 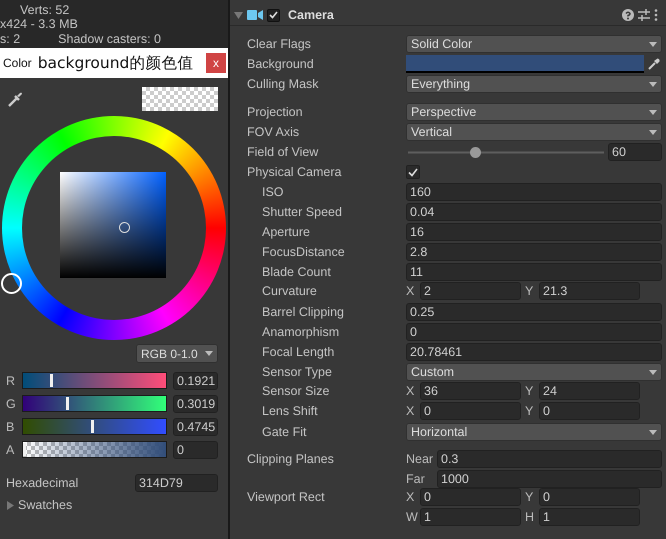 What do you see at coordinates (534, 232) in the screenshot?
I see `number-field: 16` at bounding box center [534, 232].